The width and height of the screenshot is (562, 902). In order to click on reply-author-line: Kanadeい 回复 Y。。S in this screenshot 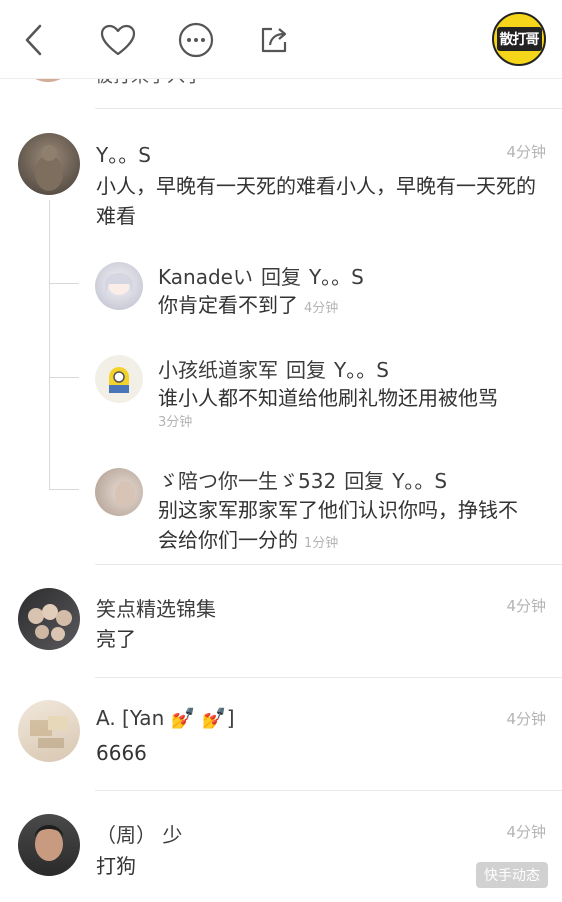, I will do `click(261, 275)`.